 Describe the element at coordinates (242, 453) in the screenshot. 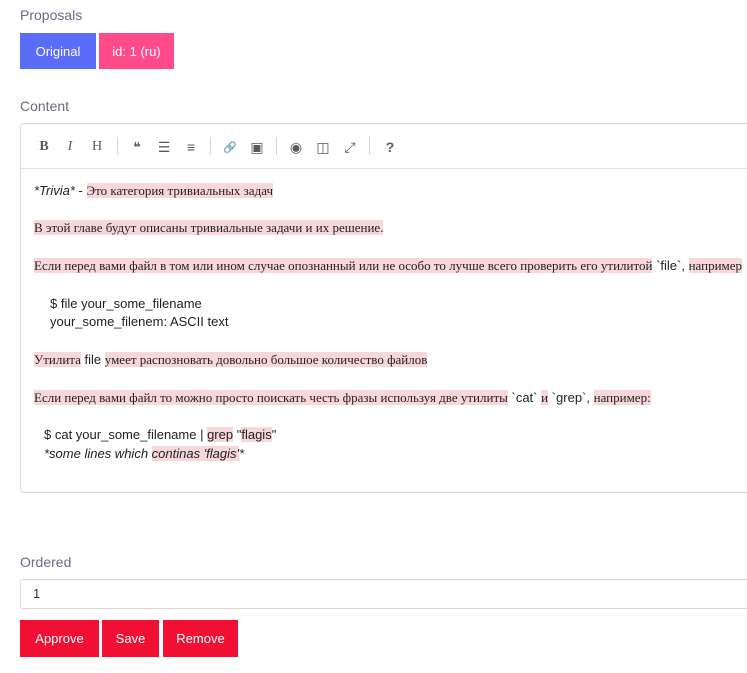

I see `code-text: *` at that location.